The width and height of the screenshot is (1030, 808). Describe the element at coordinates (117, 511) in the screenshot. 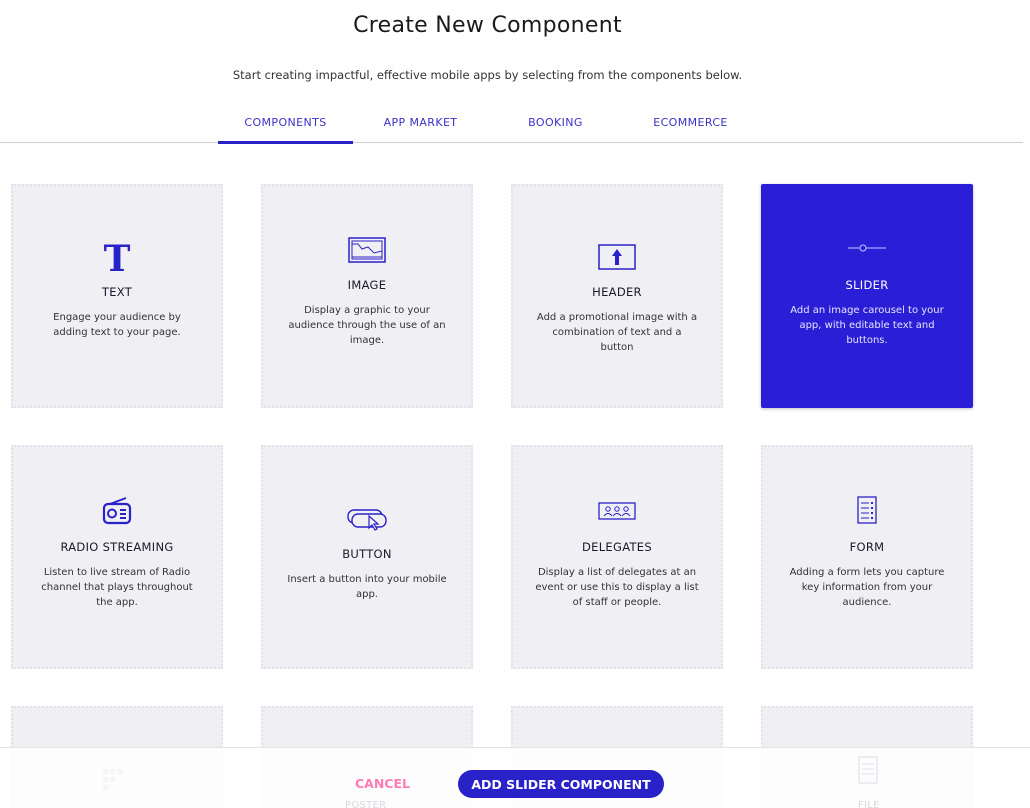

I see `radio-icon` at that location.